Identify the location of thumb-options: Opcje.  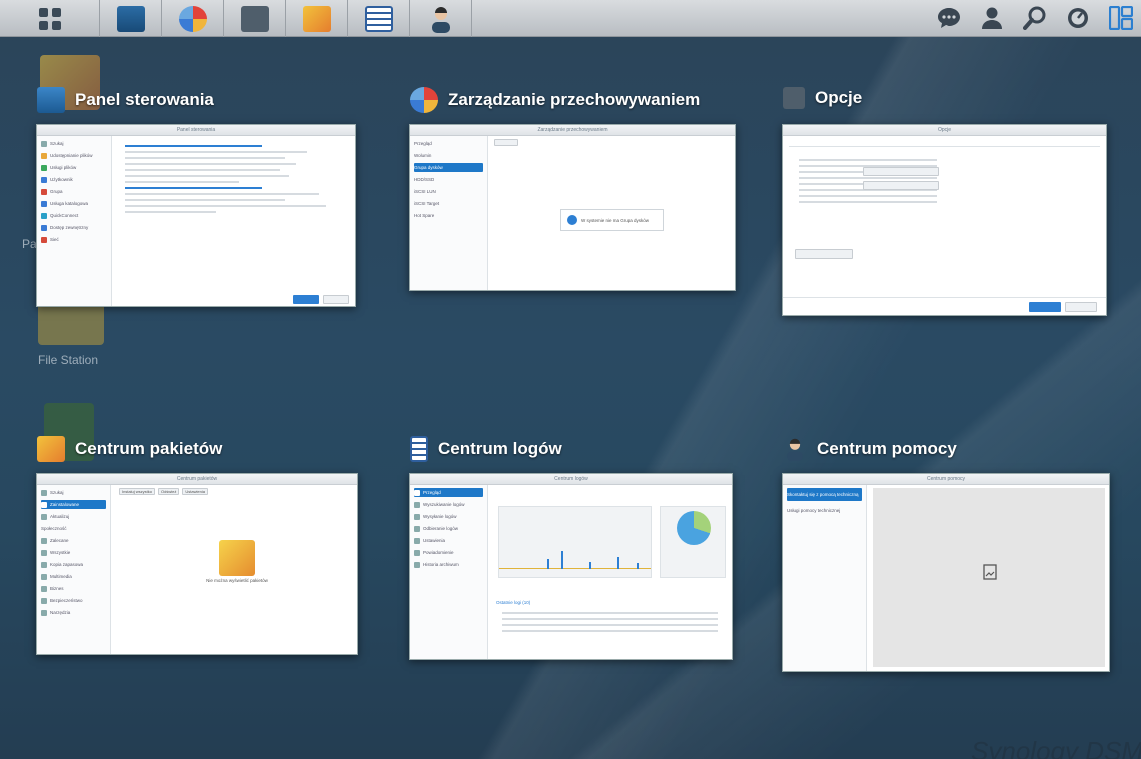
(944, 220).